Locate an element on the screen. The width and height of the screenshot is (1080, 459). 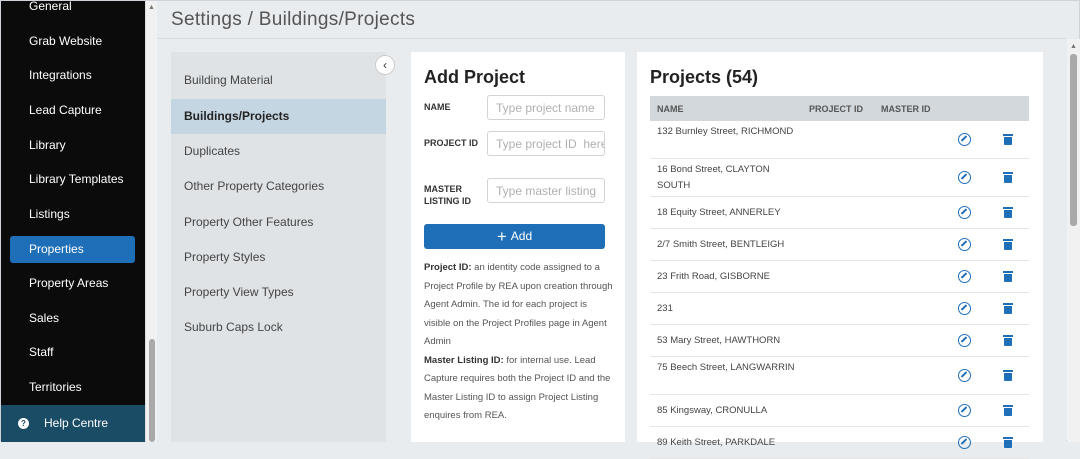
table-row: 16 Bond Street, CLAYTON SOUTH is located at coordinates (839, 178).